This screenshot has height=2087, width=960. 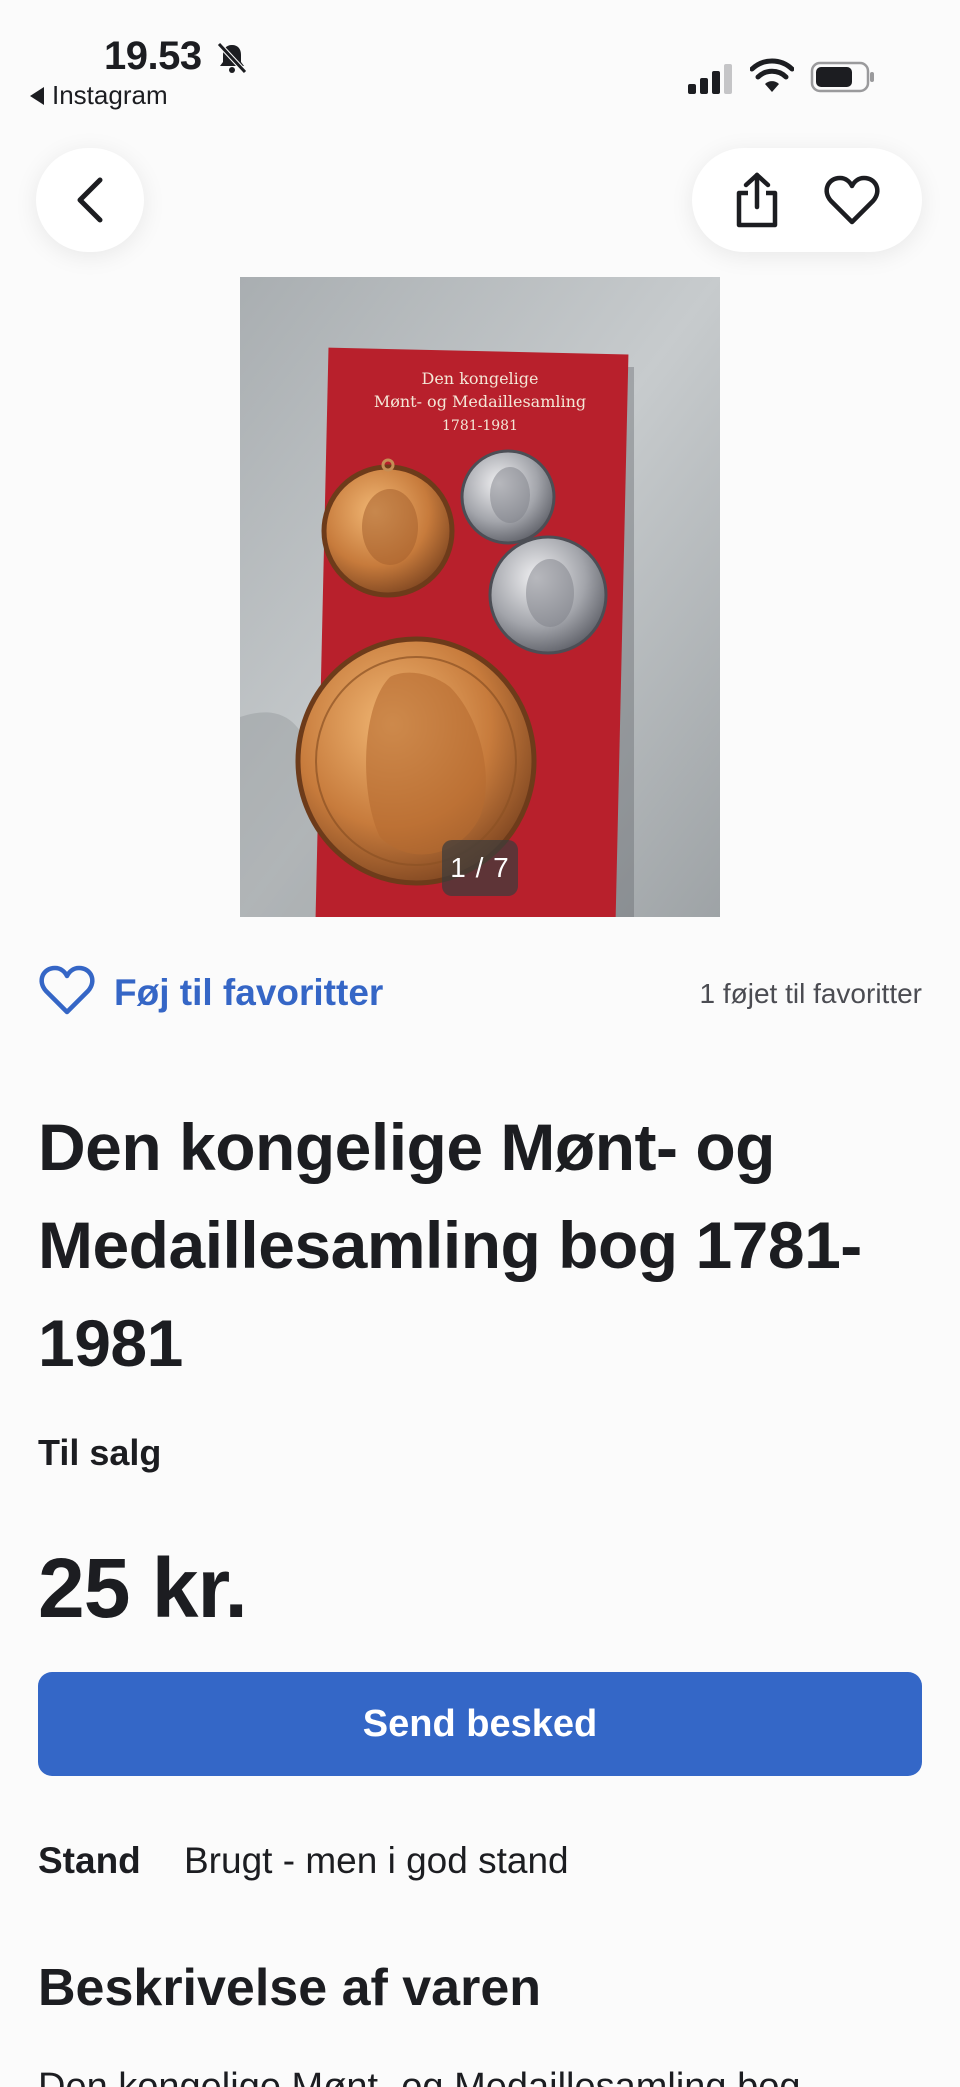 I want to click on add-to-favorites-link: Føj til favoritter, so click(x=248, y=993).